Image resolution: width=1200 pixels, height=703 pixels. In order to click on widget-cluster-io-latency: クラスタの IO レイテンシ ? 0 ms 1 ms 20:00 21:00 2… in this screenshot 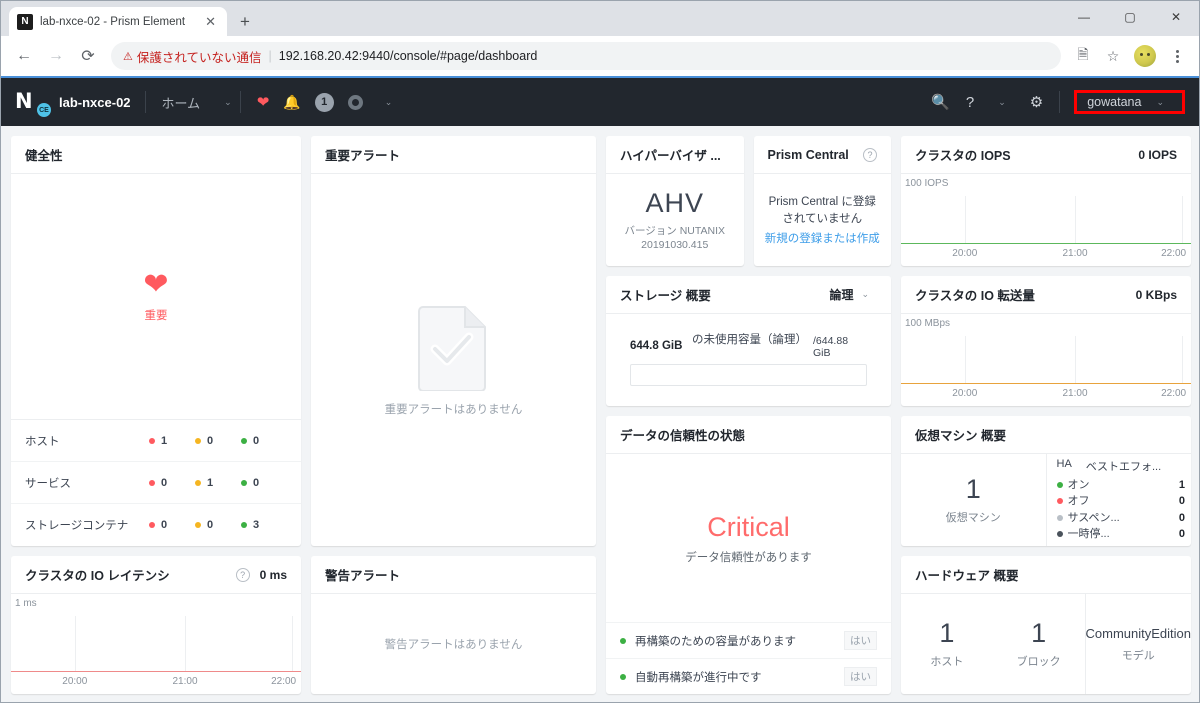, I will do `click(156, 625)`.